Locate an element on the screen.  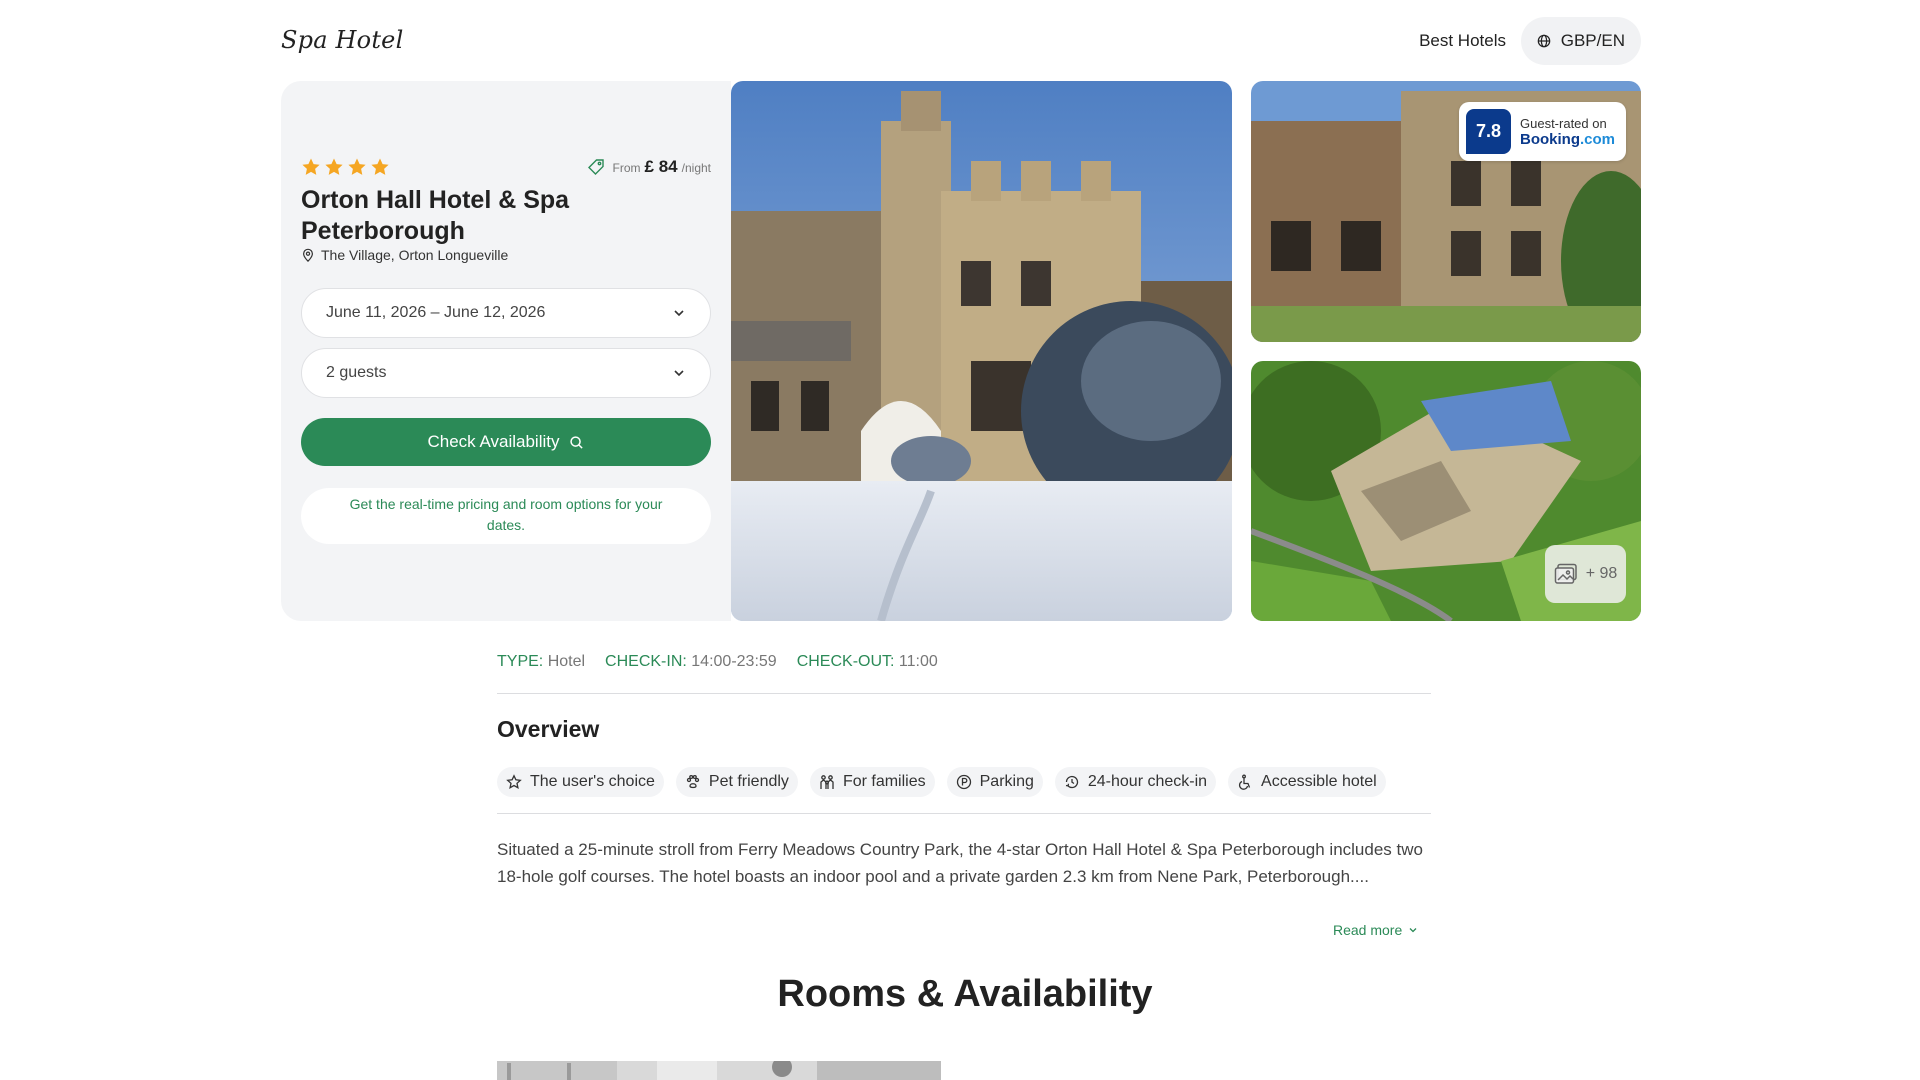
chip-parking: Parking is located at coordinates (994, 782).